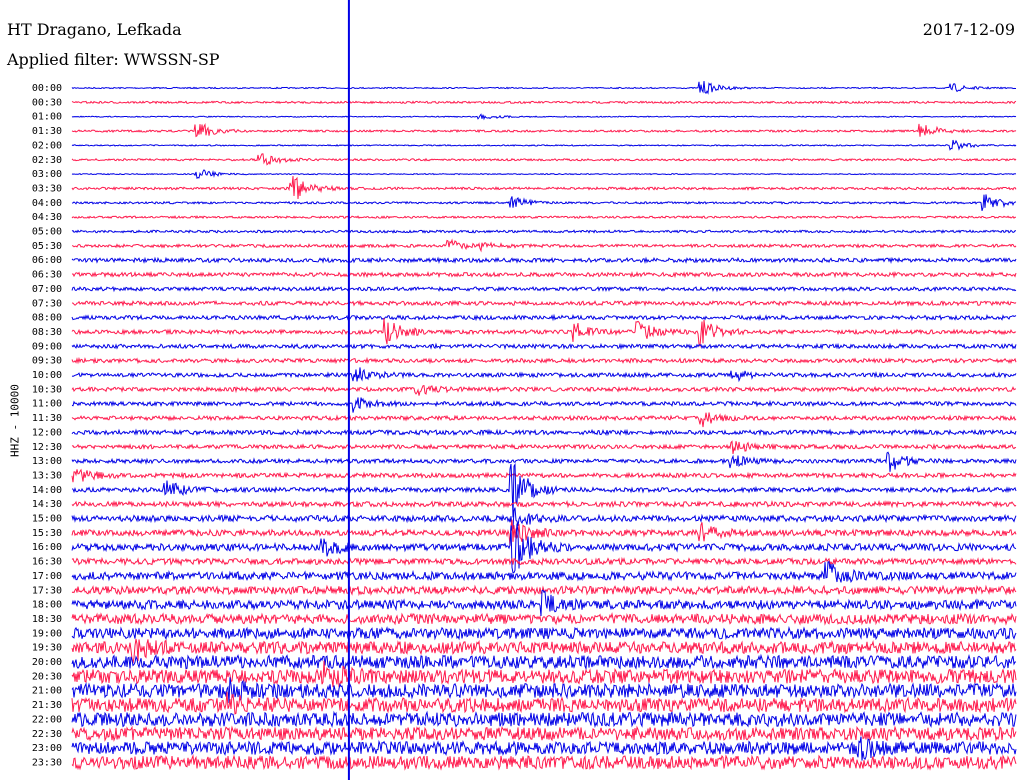 The width and height of the screenshot is (1024, 780). Describe the element at coordinates (47, 303) in the screenshot. I see `time-tick-label: 07:30` at that location.